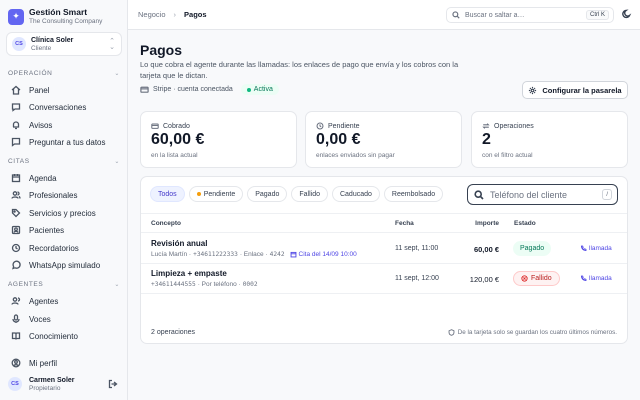 This screenshot has height=400, width=640. Describe the element at coordinates (549, 139) in the screenshot. I see `stat-card-operaciones: Operaciones 2 con el filtro actual` at that location.